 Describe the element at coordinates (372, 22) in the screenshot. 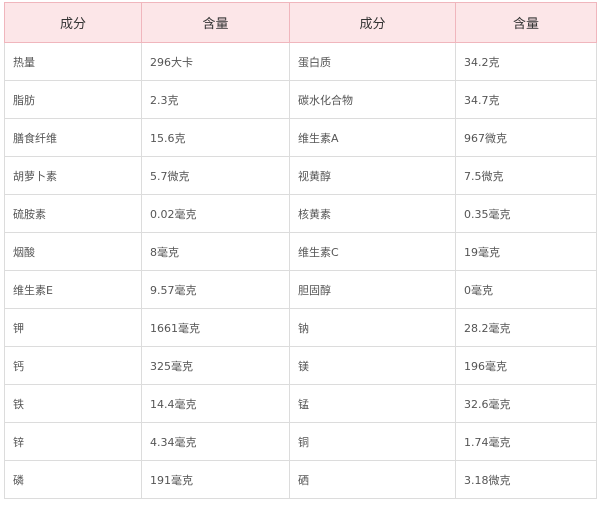

I see `header-ingredient-right: 成分` at that location.